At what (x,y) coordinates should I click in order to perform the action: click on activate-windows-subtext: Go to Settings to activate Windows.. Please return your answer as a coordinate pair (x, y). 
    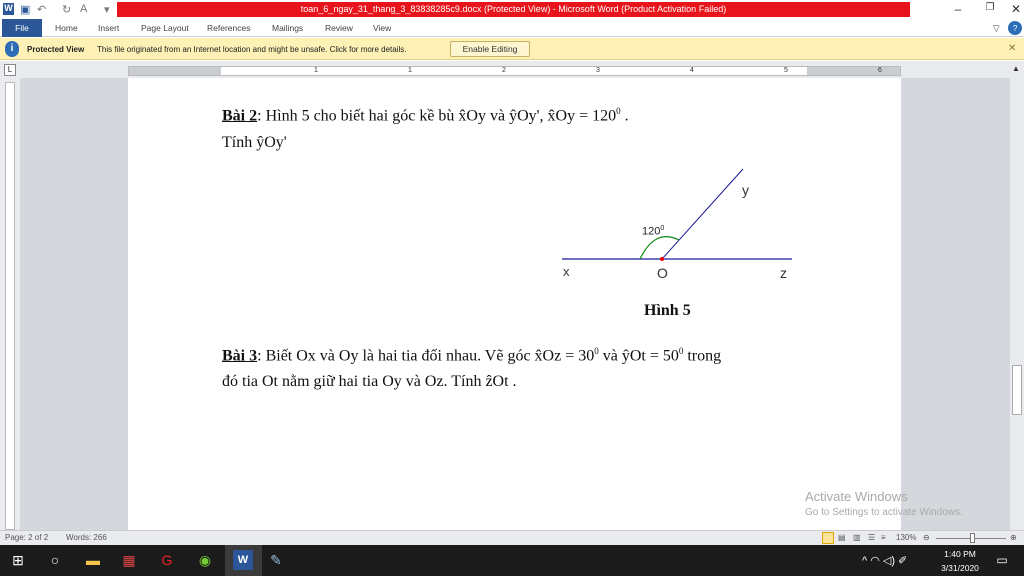
    Looking at the image, I should click on (884, 512).